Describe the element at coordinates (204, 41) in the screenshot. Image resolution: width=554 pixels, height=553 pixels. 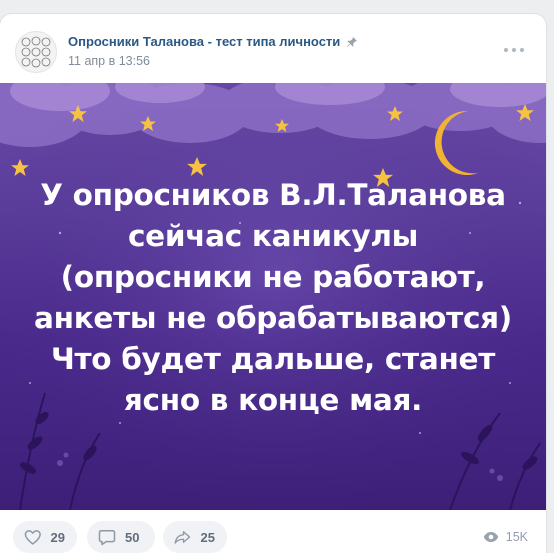
I see `post-author: Опросники Таланова - тест типа личности` at that location.